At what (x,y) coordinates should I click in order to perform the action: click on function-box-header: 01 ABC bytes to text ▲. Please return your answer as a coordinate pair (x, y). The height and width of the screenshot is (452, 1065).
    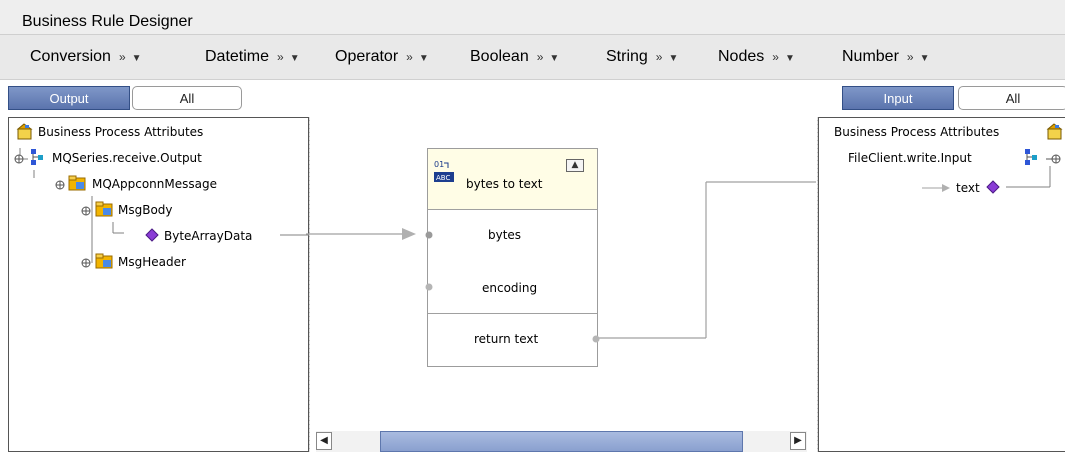
    Looking at the image, I should click on (512, 179).